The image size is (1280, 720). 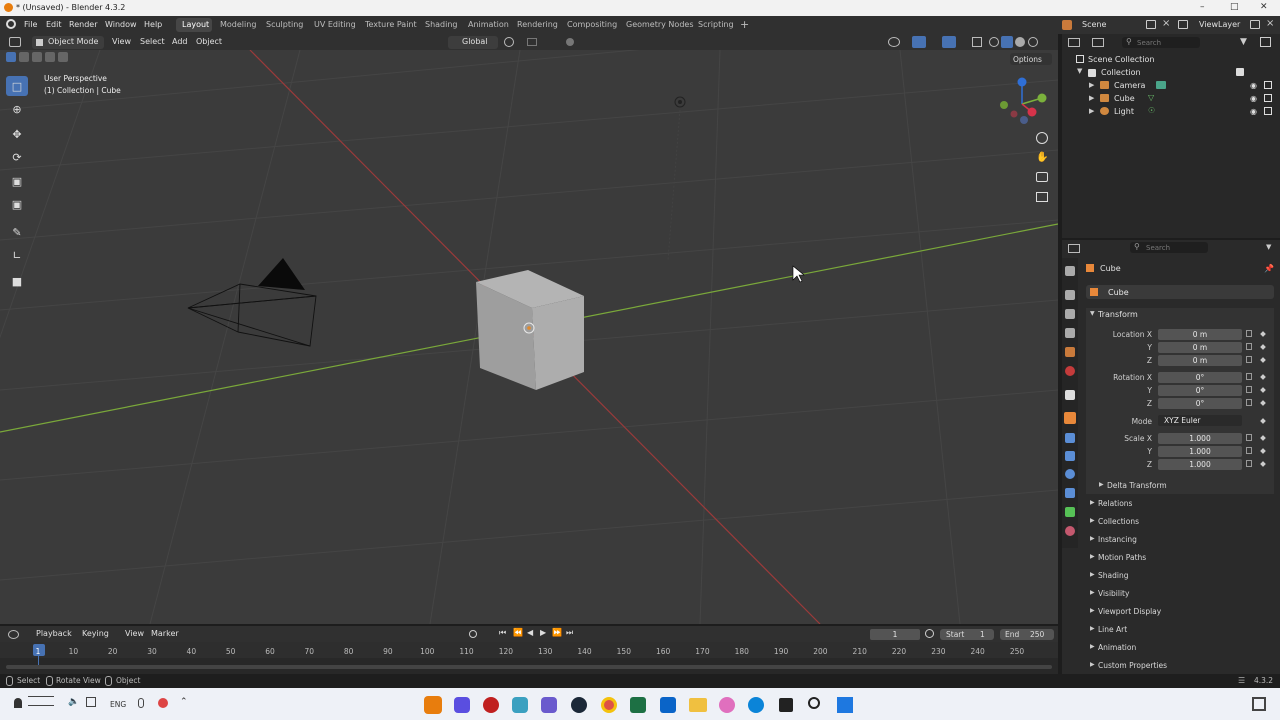 I want to click on lock-rotation-x-icon, so click(x=1249, y=376).